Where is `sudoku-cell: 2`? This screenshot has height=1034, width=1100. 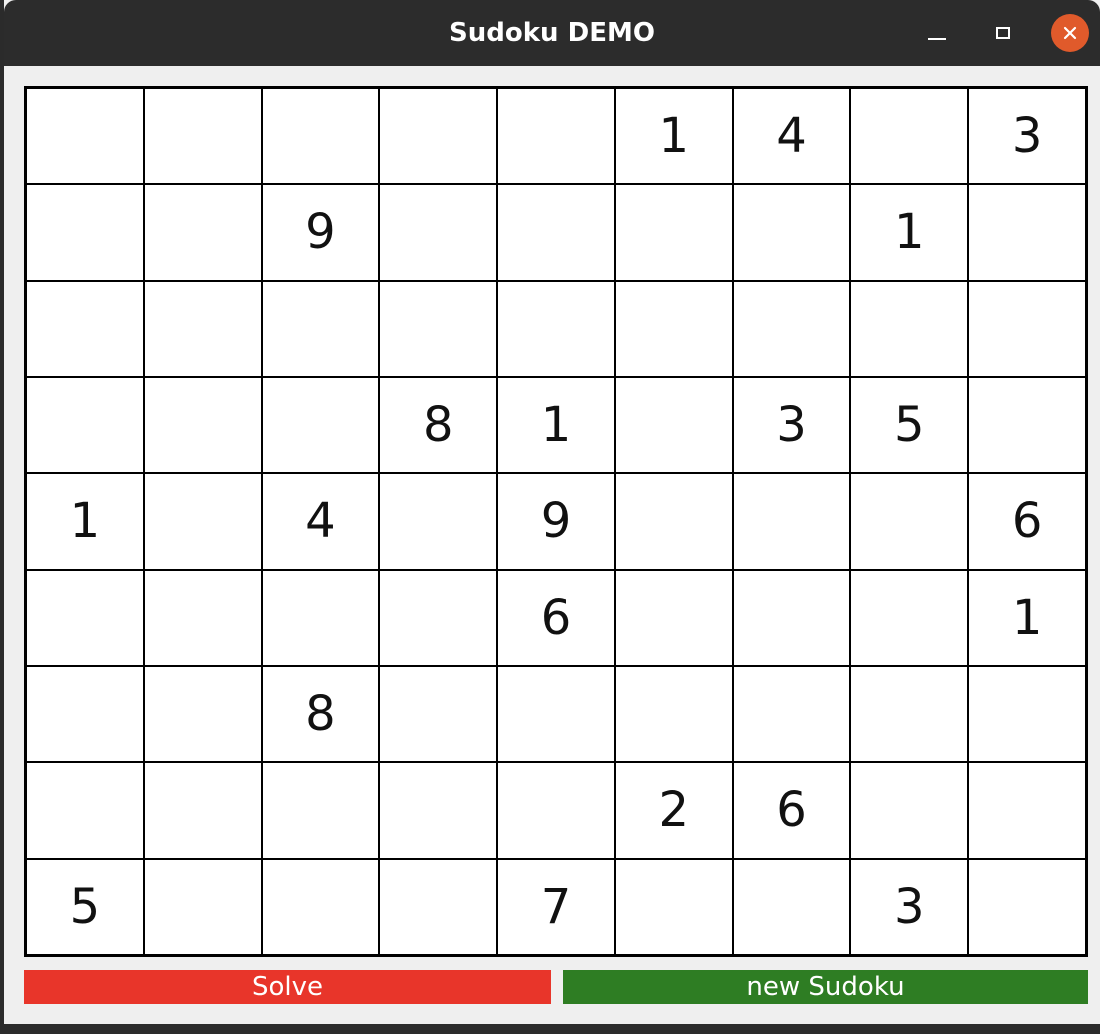
sudoku-cell: 2 is located at coordinates (673, 810).